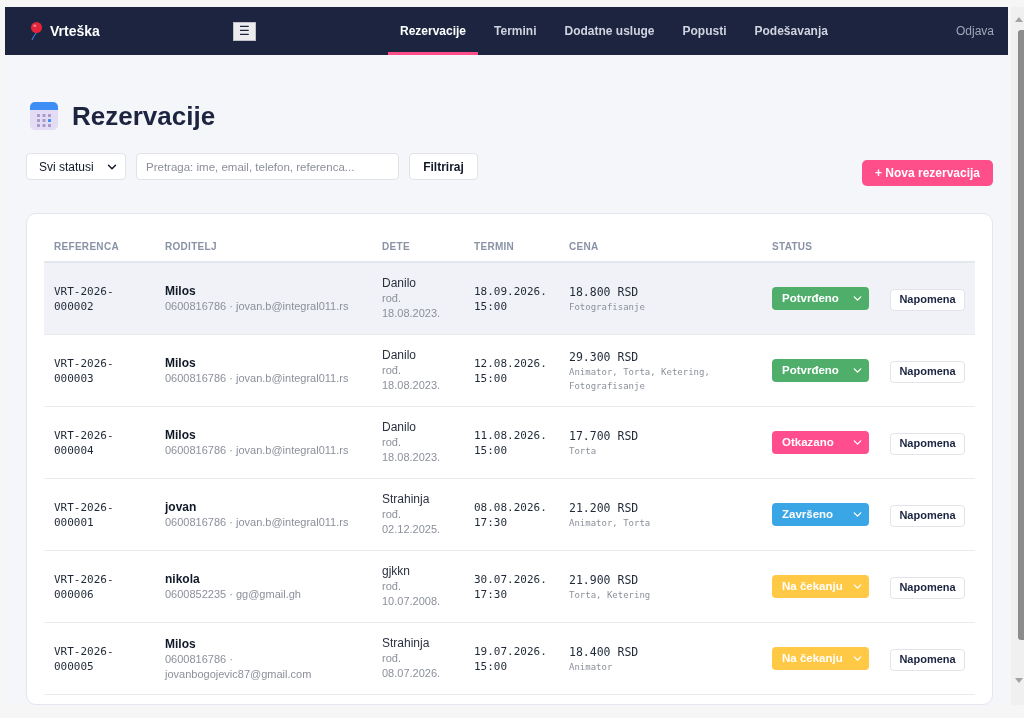 The width and height of the screenshot is (1024, 718). I want to click on extras-text: Torta, so click(583, 451).